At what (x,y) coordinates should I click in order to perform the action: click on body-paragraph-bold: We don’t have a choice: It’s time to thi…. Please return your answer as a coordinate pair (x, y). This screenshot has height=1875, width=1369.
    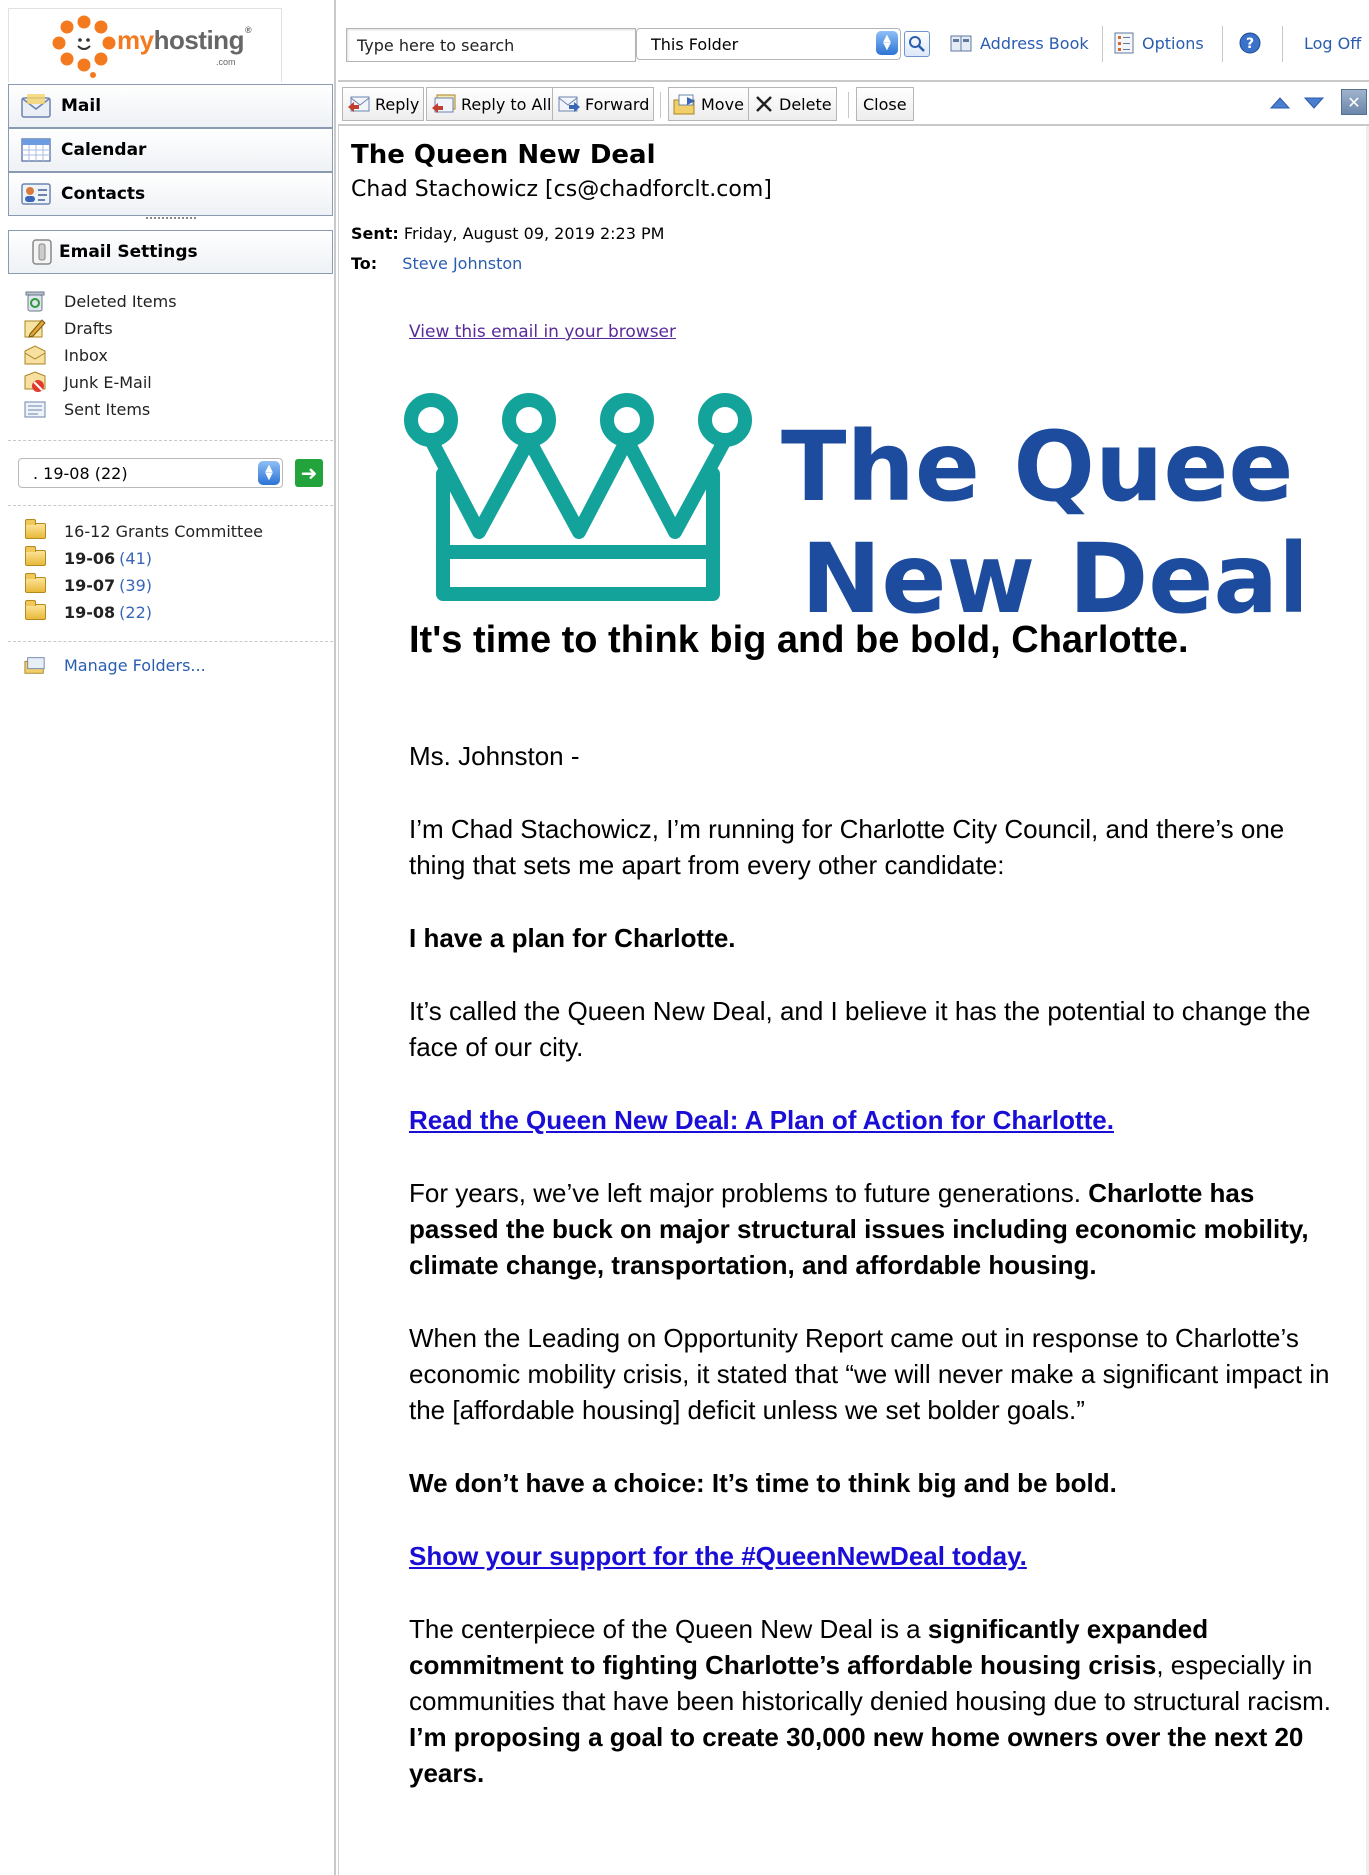
    Looking at the image, I should click on (763, 1483).